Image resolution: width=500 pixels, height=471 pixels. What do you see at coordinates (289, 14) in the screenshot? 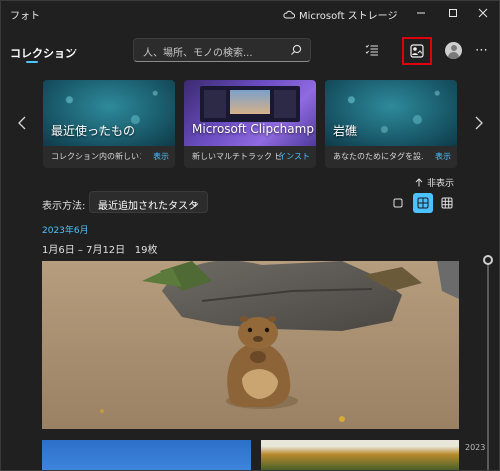
I see `cloud-icon` at bounding box center [289, 14].